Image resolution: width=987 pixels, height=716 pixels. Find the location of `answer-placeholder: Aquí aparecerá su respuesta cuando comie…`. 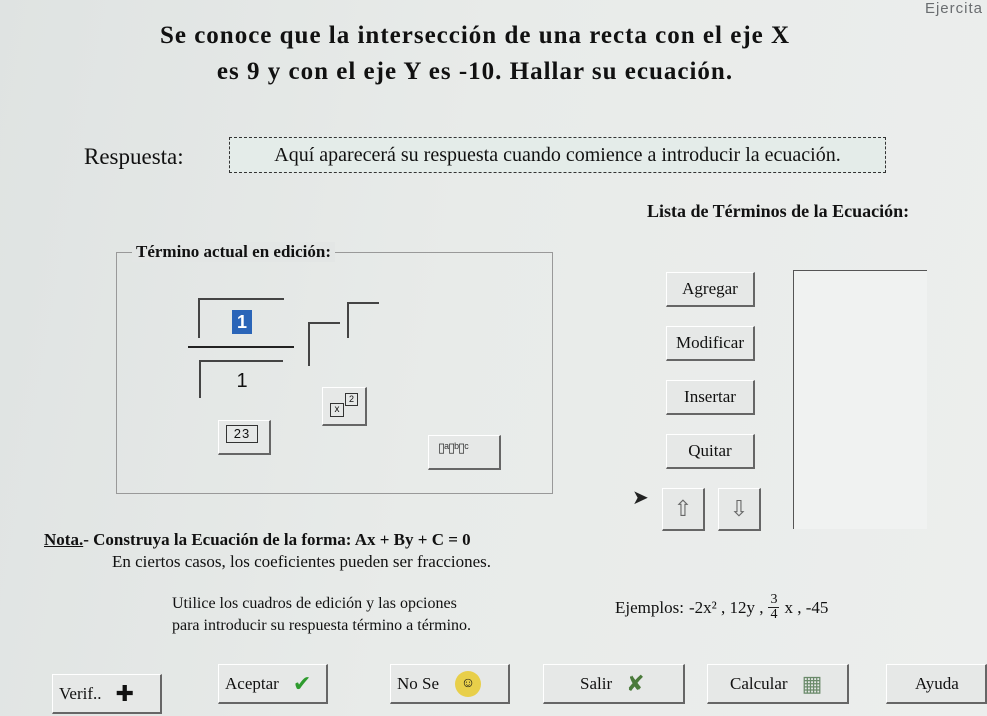

answer-placeholder: Aquí aparecerá su respuesta cuando comie… is located at coordinates (557, 154).